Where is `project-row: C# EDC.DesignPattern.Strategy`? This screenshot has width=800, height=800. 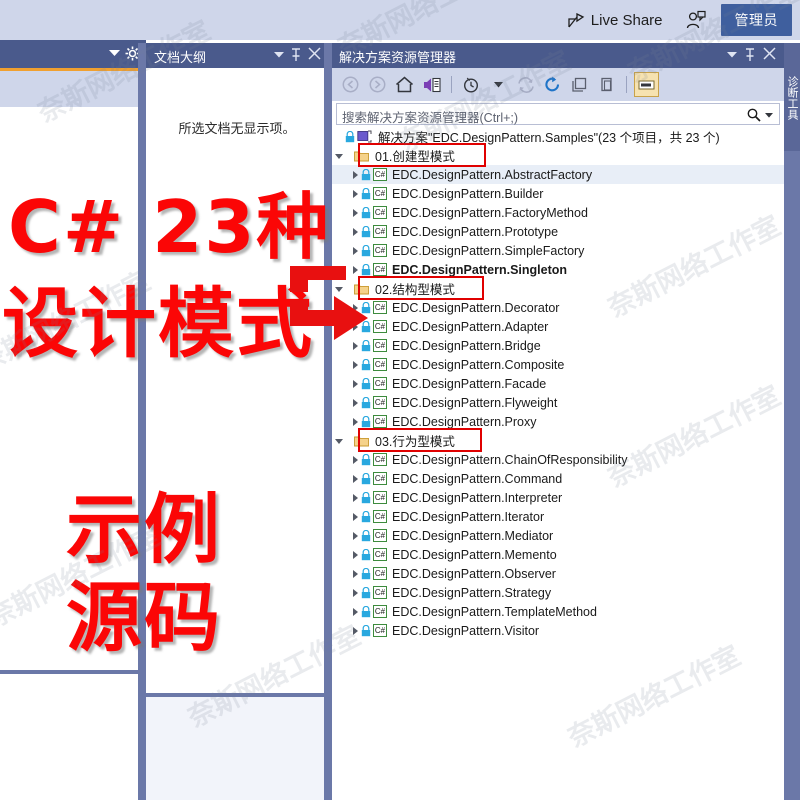
project-row: C# EDC.DesignPattern.Strategy is located at coordinates (558, 592).